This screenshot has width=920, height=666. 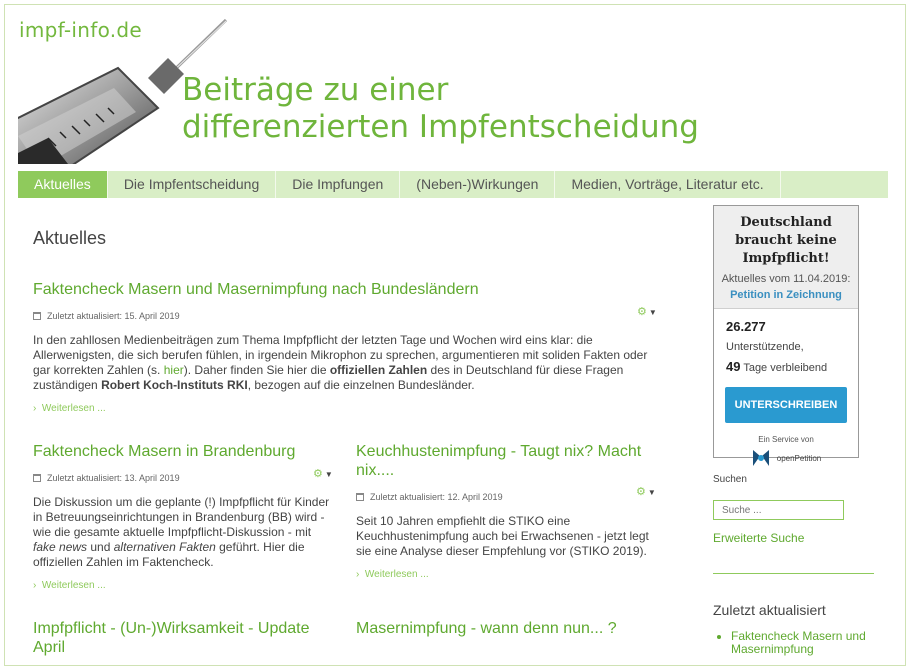 I want to click on article-2-italic: fake news, so click(x=60, y=547).